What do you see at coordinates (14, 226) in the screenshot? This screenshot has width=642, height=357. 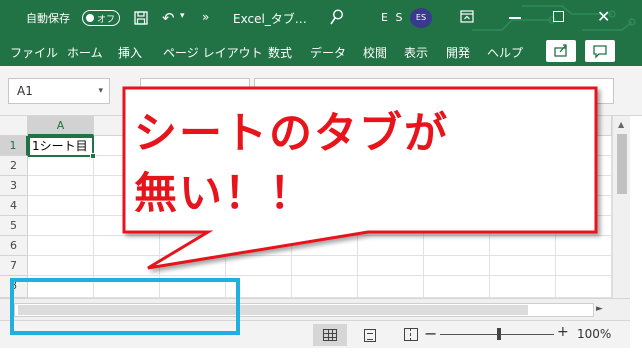 I see `row-header-5: 5` at bounding box center [14, 226].